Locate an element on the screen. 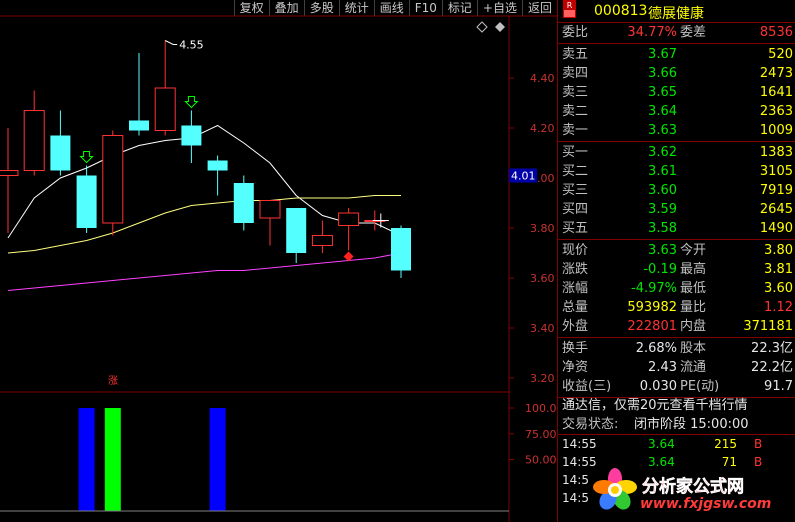  row-label-2: 今开 is located at coordinates (693, 250).